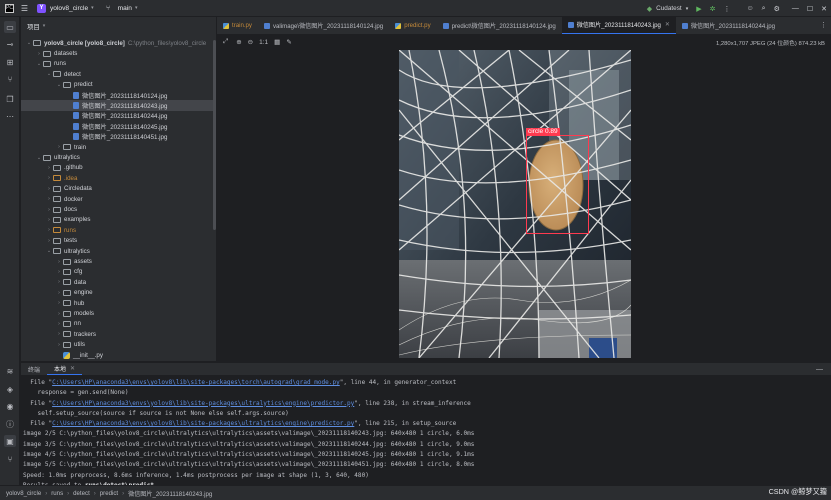  Describe the element at coordinates (618, 25) in the screenshot. I see `editor-tab: 微信图片_20231118140243.jpg ✕` at that location.